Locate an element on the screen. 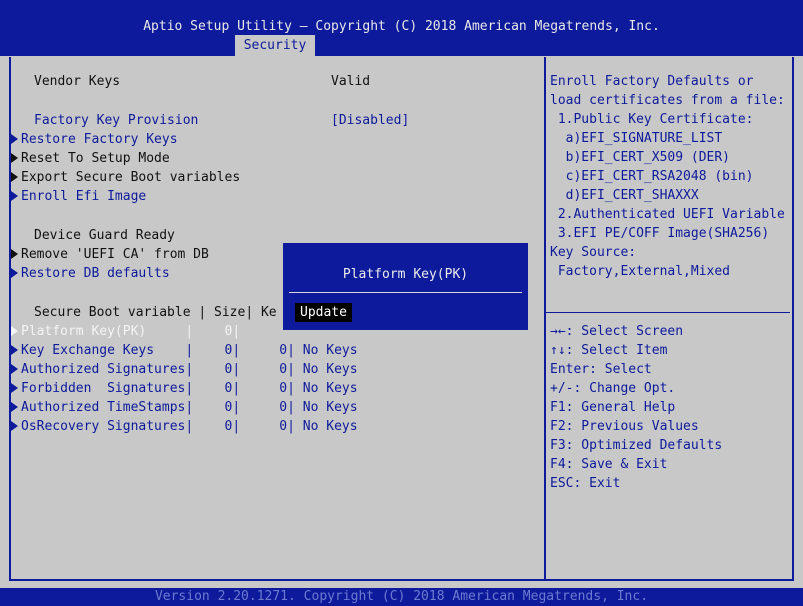 The height and width of the screenshot is (606, 803). help-line: 2.Authenticated UEFI Variable is located at coordinates (667, 214).